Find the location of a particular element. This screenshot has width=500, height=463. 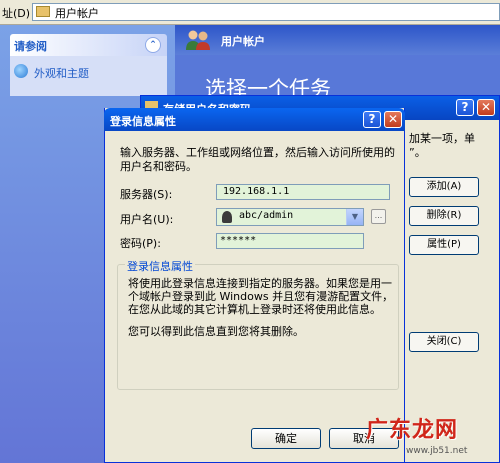

address-label: 址(D) is located at coordinates (16, 13).